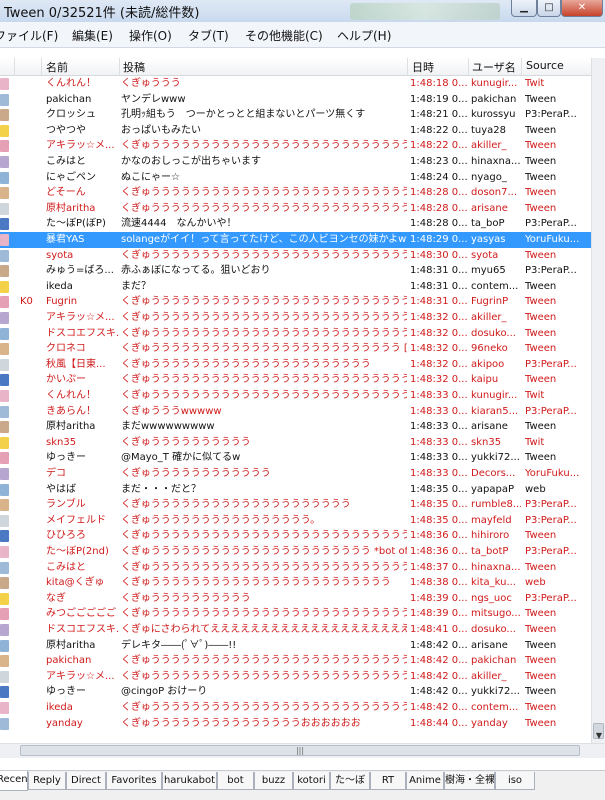 The height and width of the screenshot is (800, 605). Describe the element at coordinates (235, 781) in the screenshot. I see `tab-5: bot` at that location.